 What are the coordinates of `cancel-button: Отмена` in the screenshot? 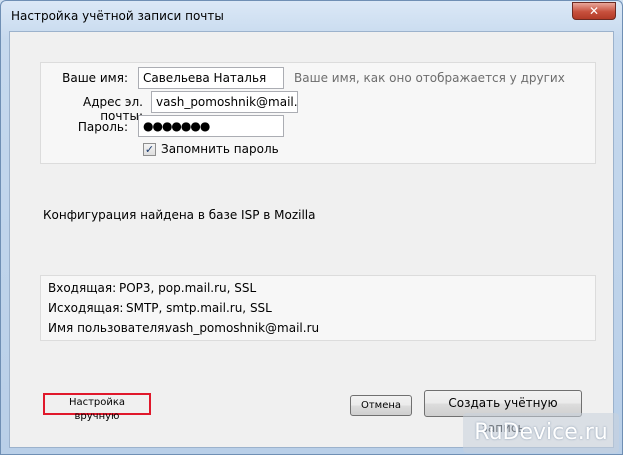 It's located at (381, 405).